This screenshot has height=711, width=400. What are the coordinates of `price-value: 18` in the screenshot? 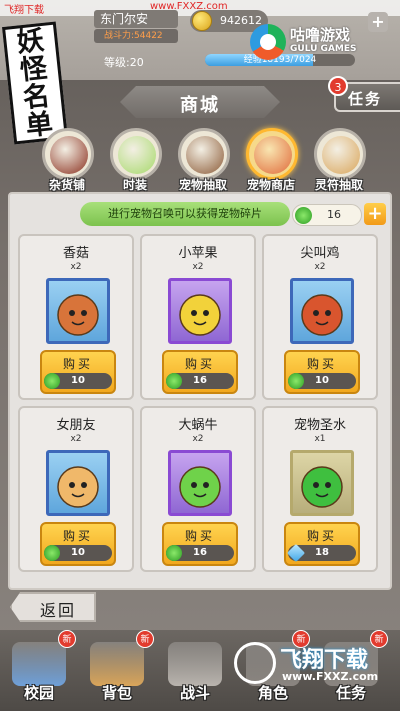 It's located at (322, 552).